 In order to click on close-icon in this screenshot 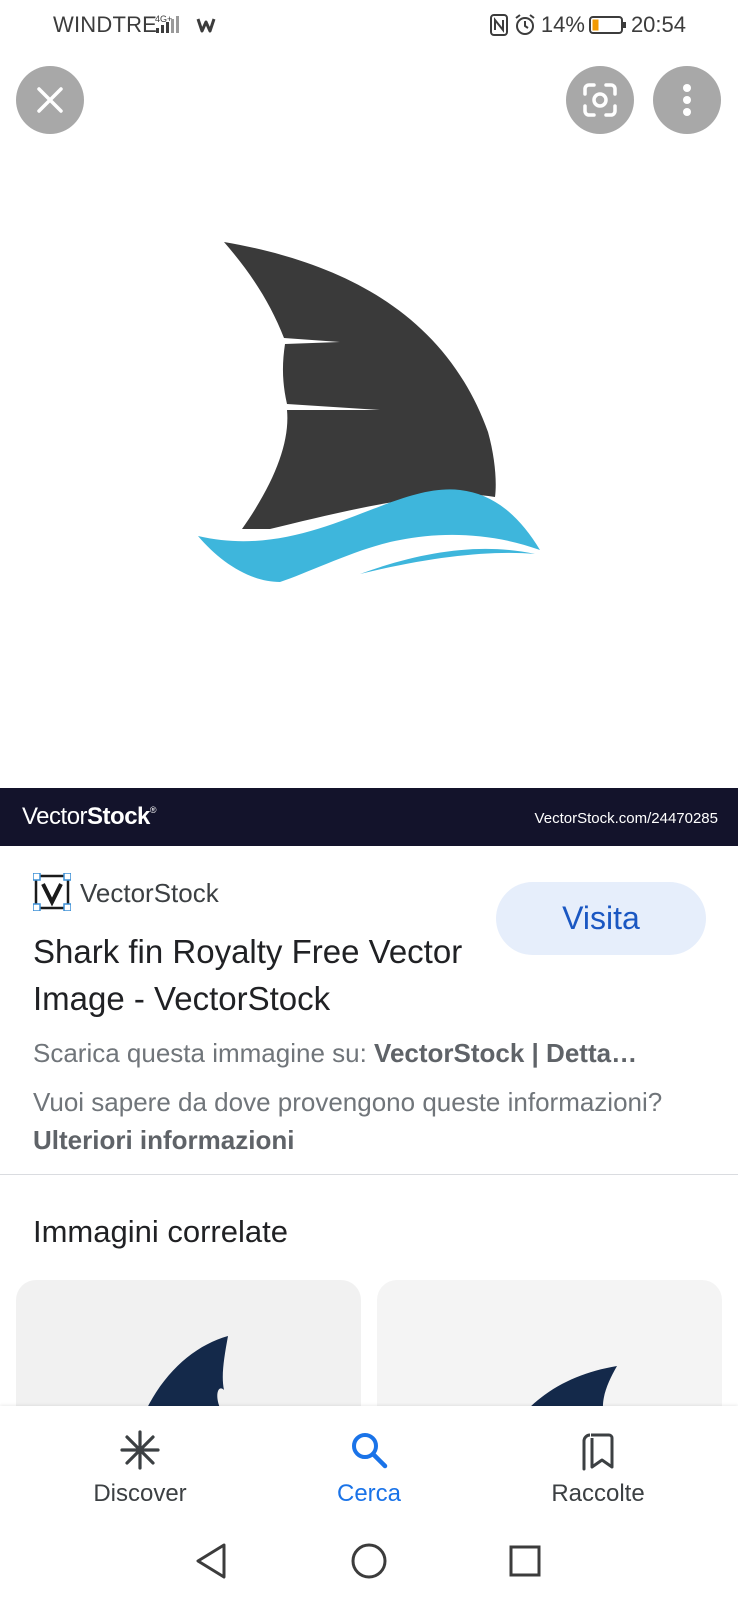, I will do `click(50, 100)`.